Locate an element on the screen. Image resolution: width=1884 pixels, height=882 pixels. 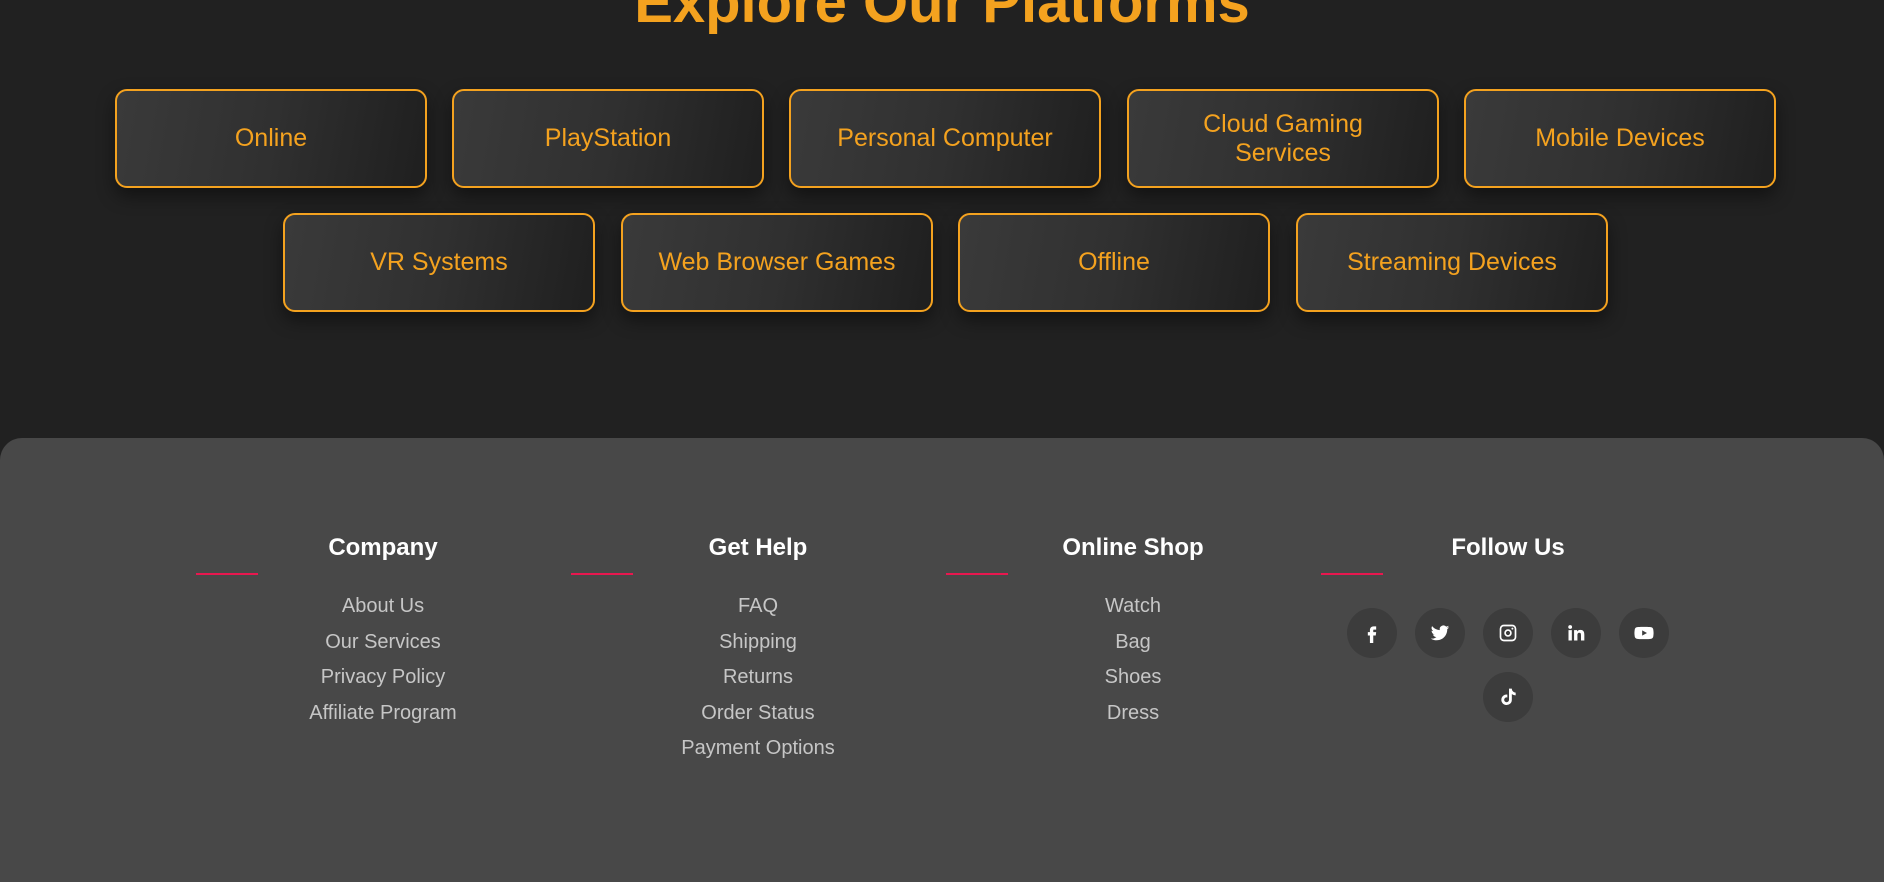
footer-links: Watch Bag Shoes Dress is located at coordinates (1133, 666).